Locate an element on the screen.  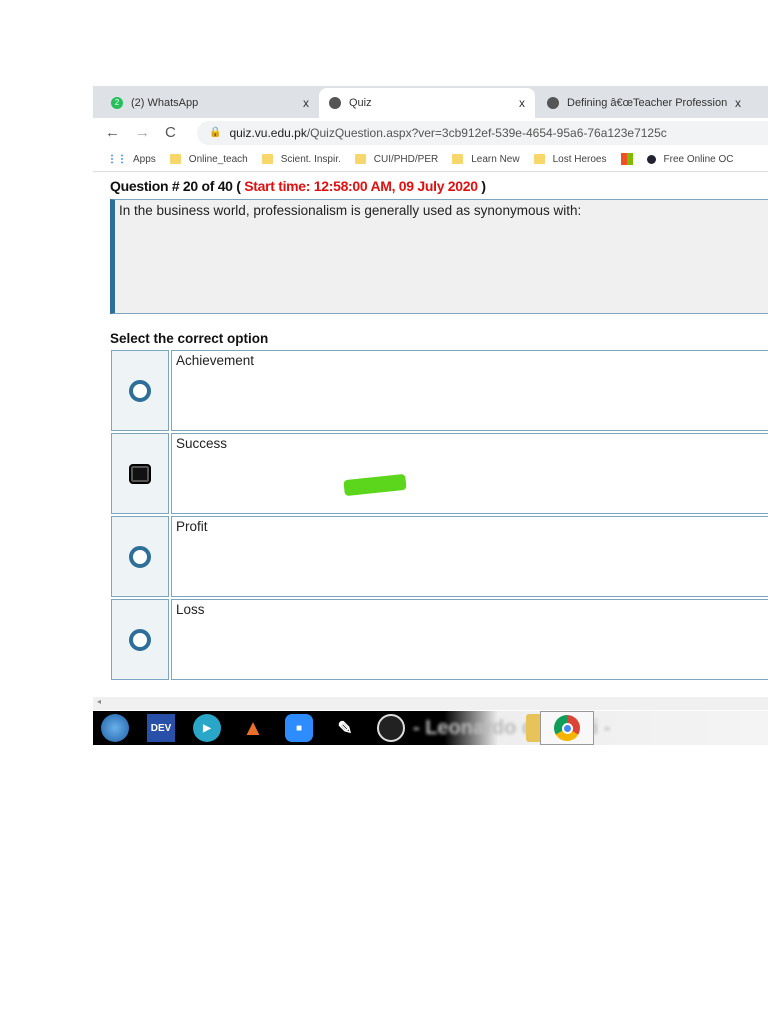
option-profit: Profit is located at coordinates (469, 556).